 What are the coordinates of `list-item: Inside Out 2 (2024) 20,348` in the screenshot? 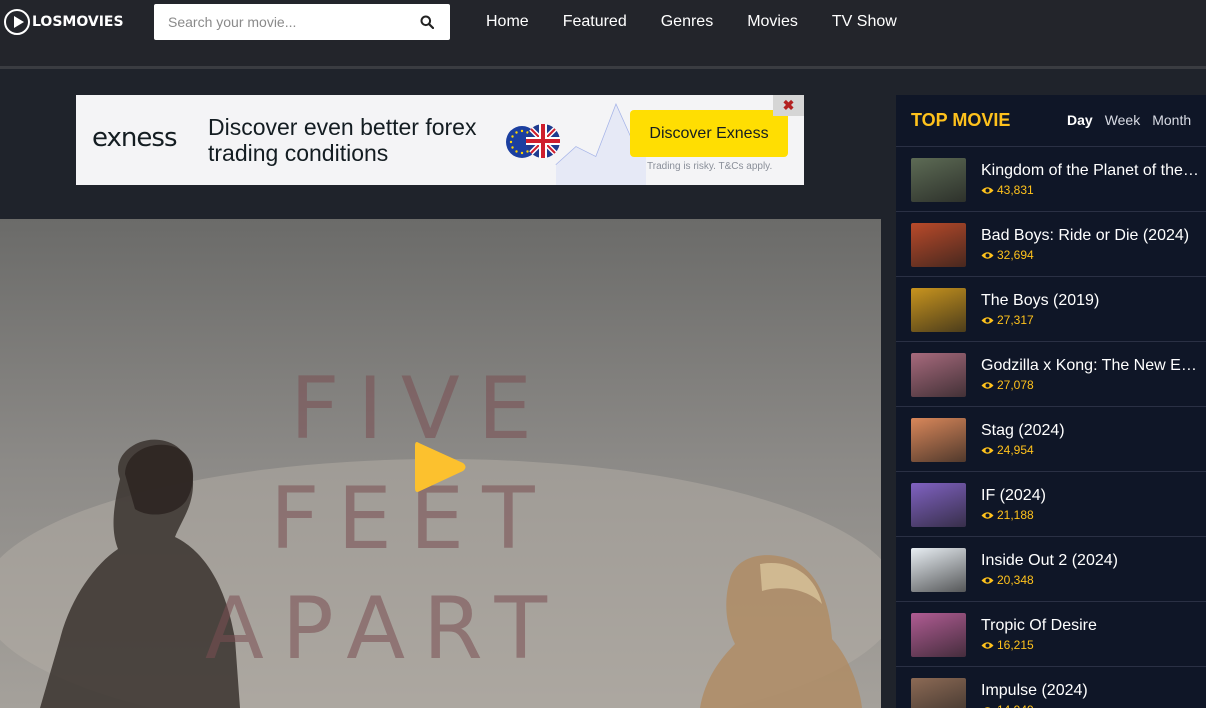 It's located at (1051, 569).